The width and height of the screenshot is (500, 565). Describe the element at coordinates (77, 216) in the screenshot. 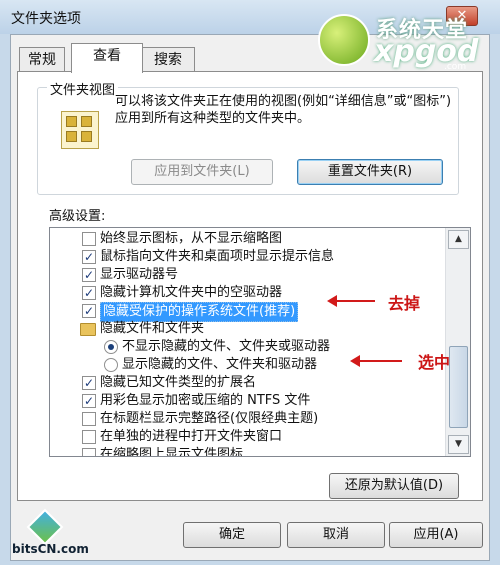

I see `advanced-settings-label: 高级设置:` at that location.